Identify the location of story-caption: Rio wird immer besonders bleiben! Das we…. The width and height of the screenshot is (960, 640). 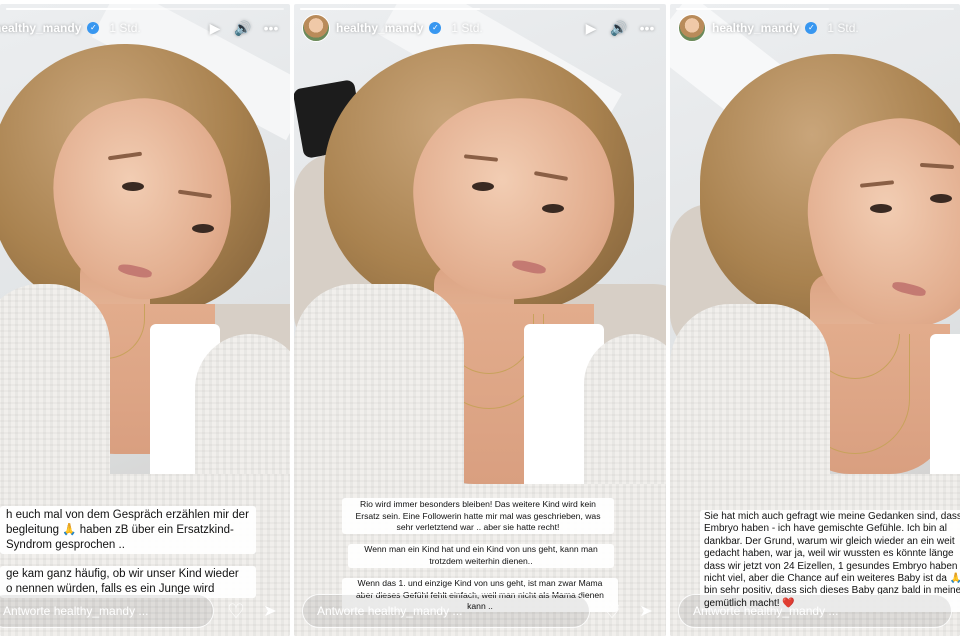
(478, 516).